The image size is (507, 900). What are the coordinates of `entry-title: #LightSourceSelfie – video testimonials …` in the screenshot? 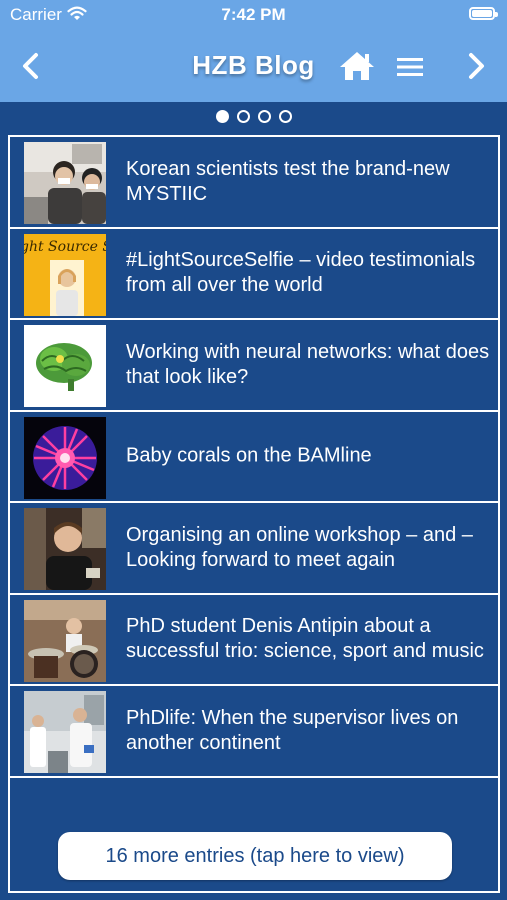 It's located at (301, 273).